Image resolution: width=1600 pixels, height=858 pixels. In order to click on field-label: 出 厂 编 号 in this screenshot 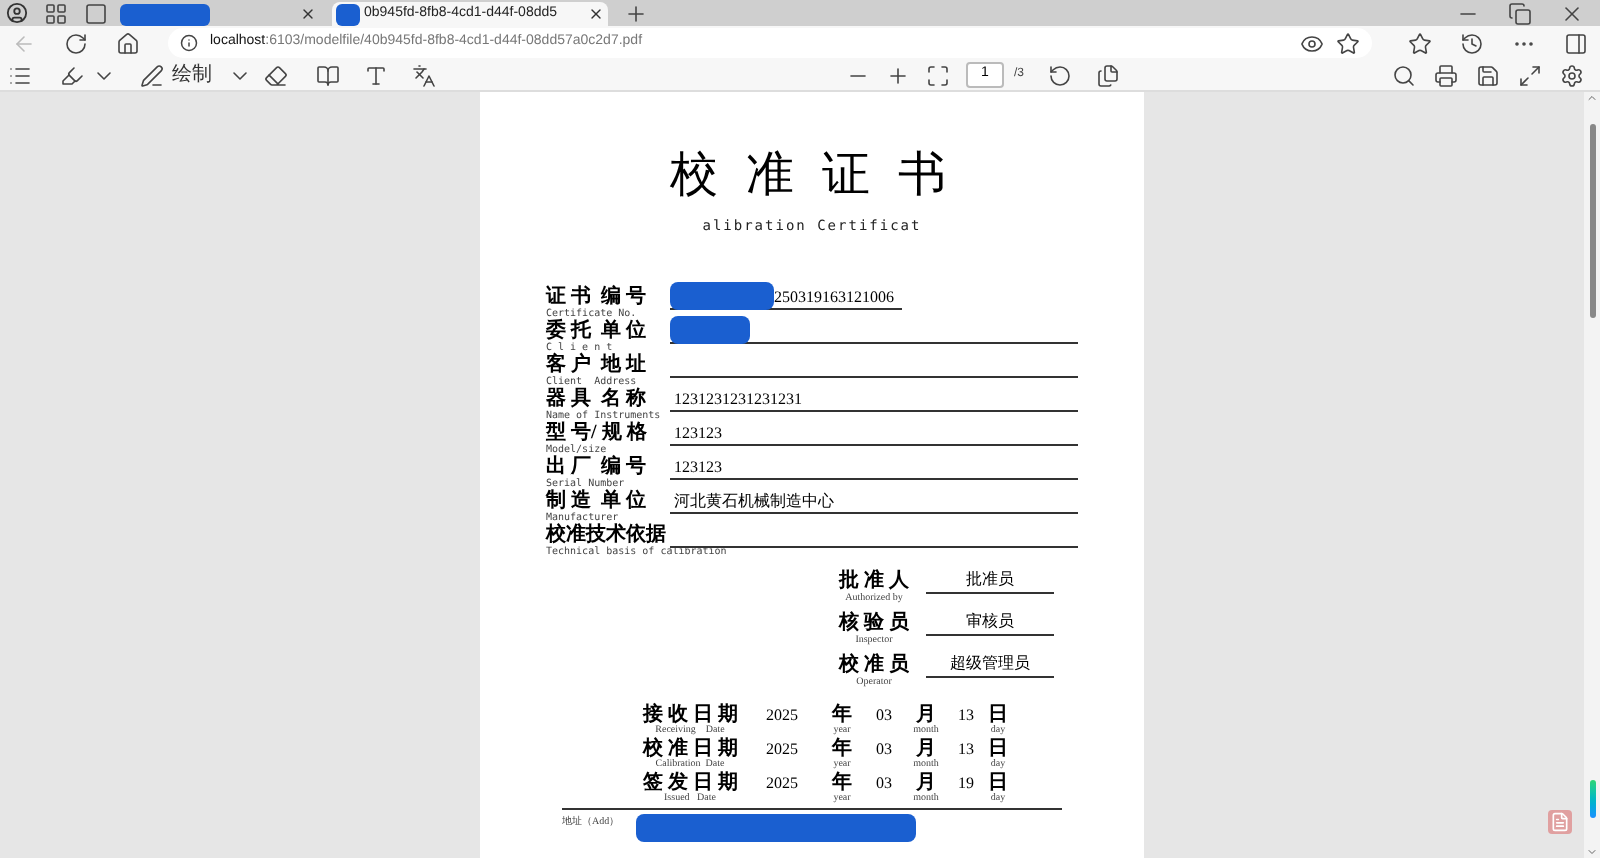, I will do `click(597, 466)`.